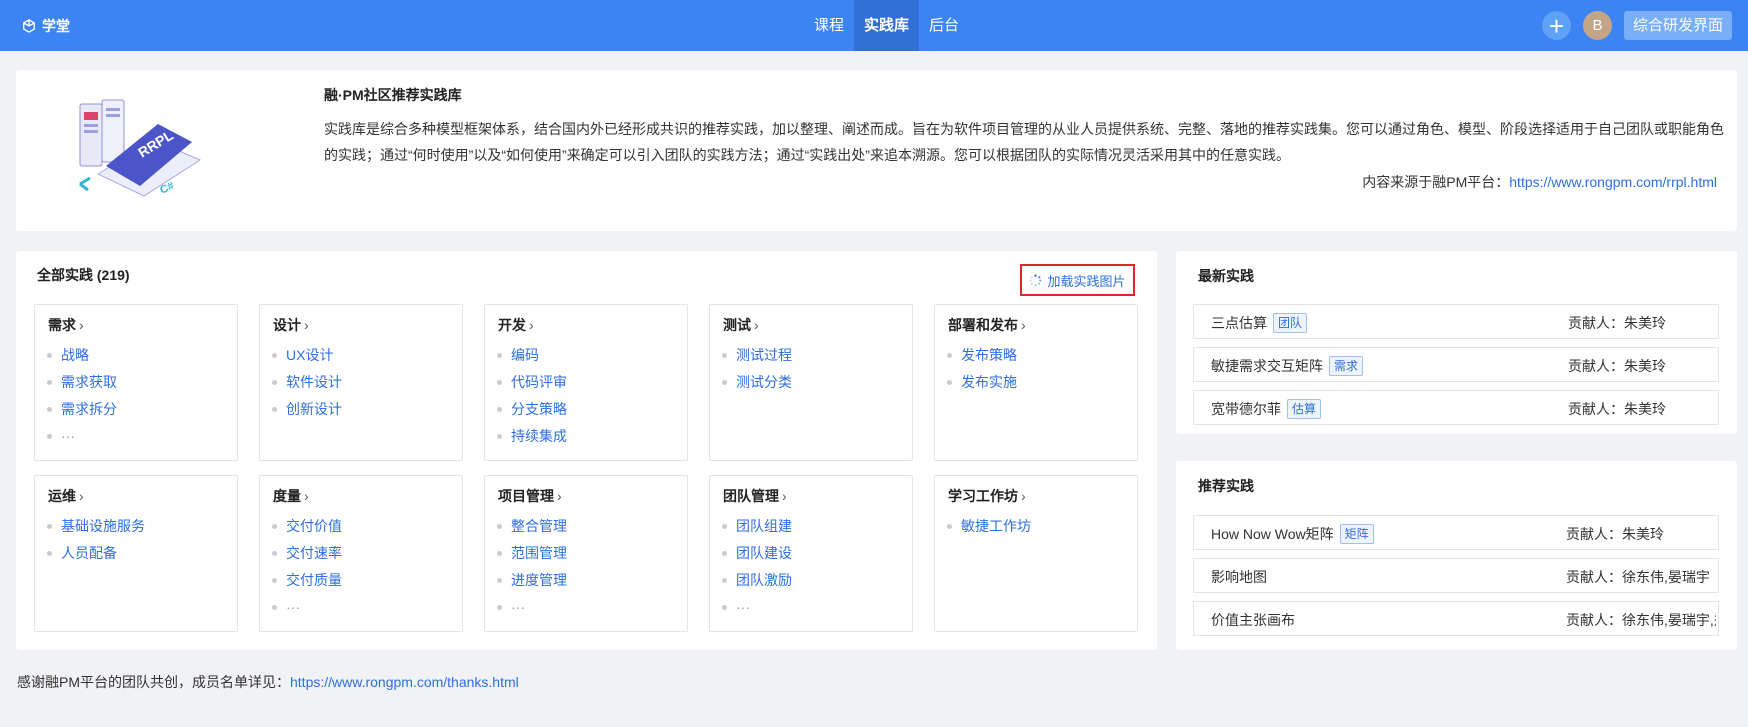 This screenshot has height=727, width=1748. I want to click on category-practice-list: 测试过程 测试分类, so click(757, 372).